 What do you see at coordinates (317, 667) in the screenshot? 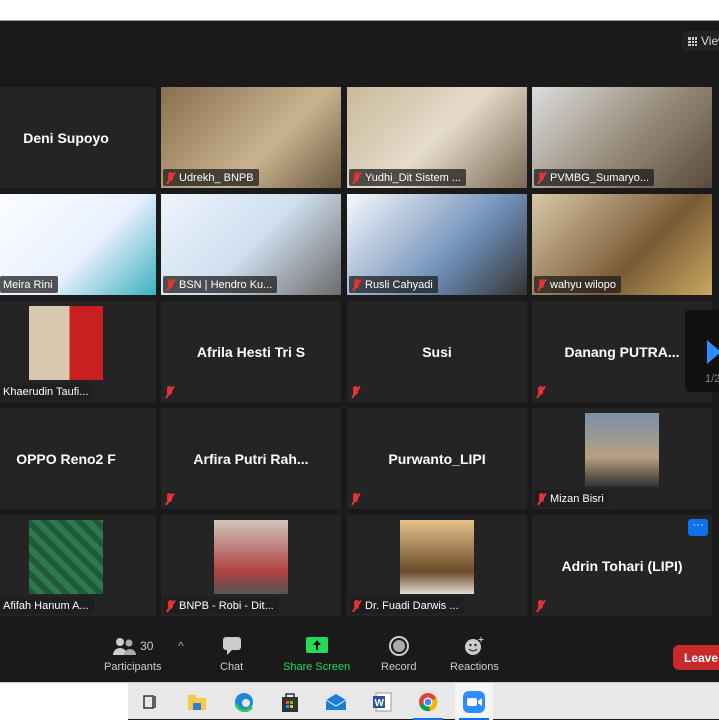
I see `share-screen-label: Share Screen` at bounding box center [317, 667].